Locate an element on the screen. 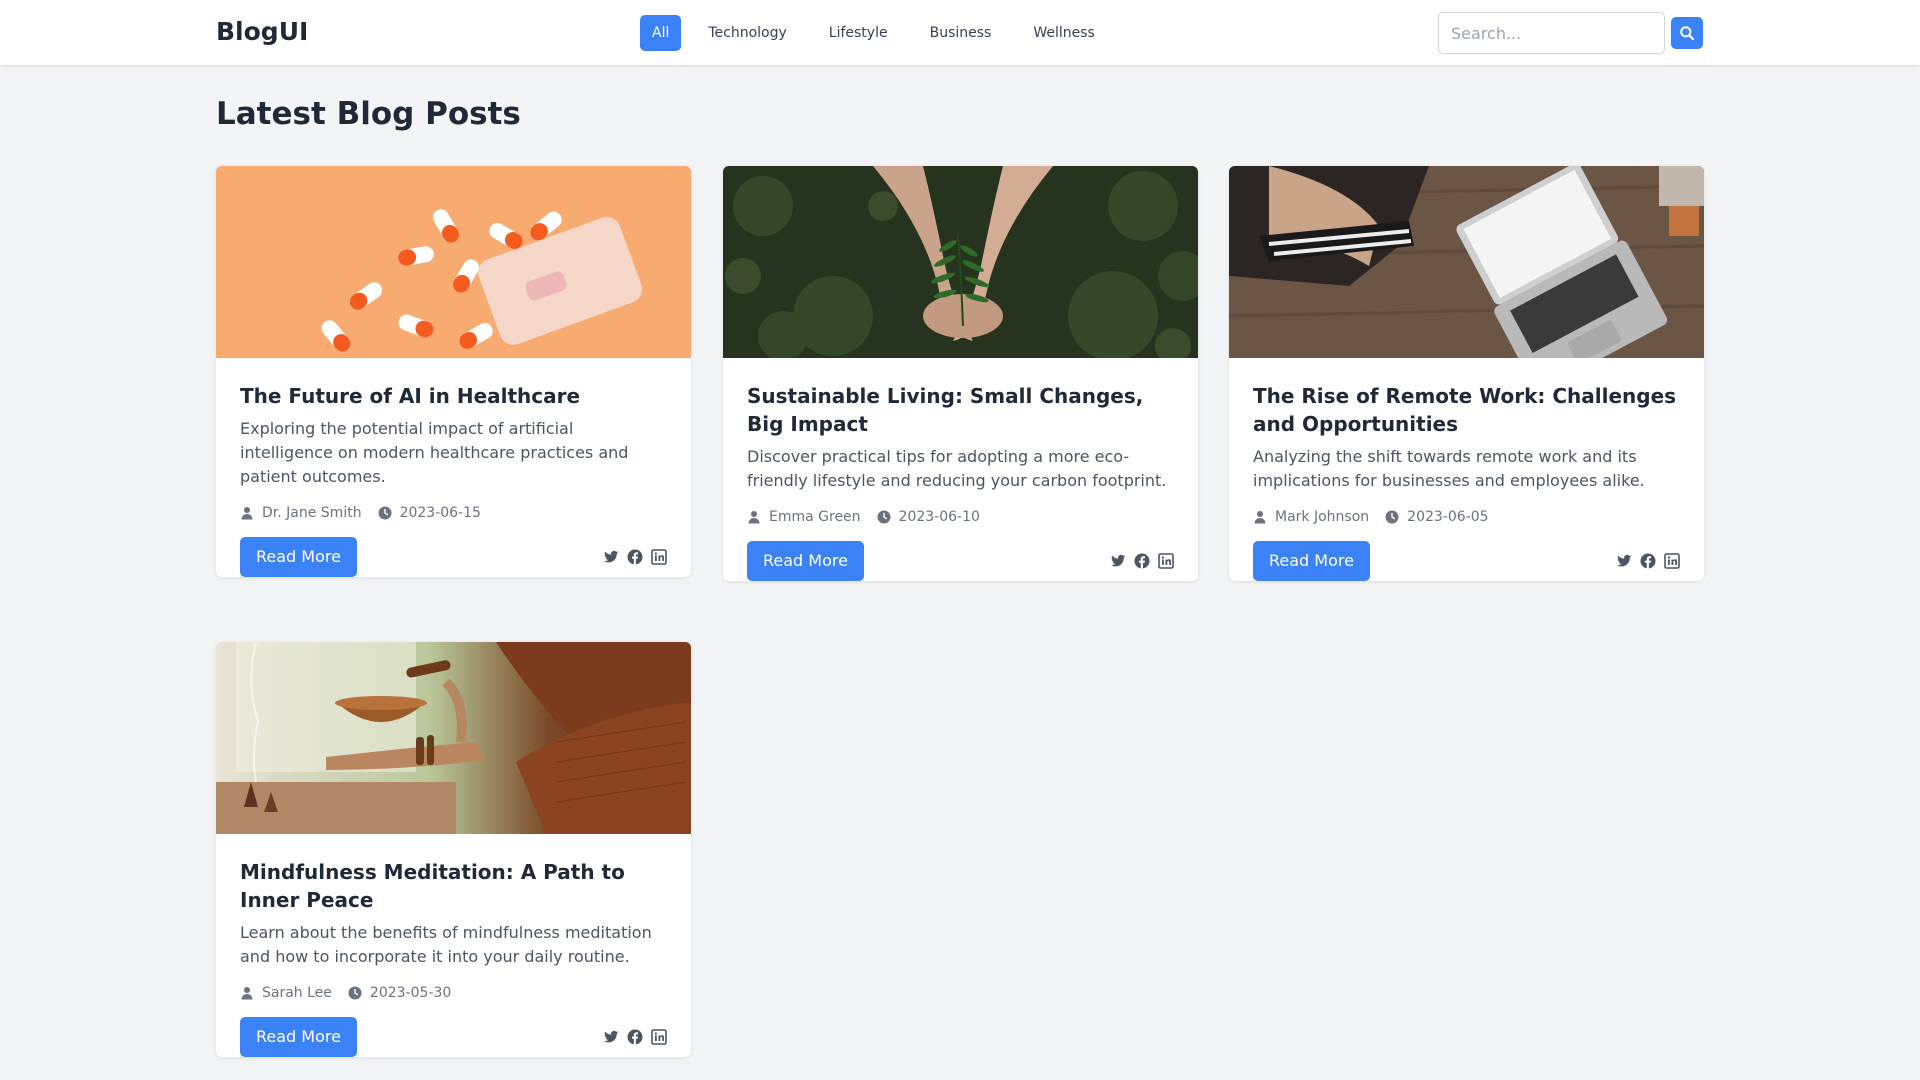  post-meta: Emma Green 2023-06-10 is located at coordinates (960, 517).